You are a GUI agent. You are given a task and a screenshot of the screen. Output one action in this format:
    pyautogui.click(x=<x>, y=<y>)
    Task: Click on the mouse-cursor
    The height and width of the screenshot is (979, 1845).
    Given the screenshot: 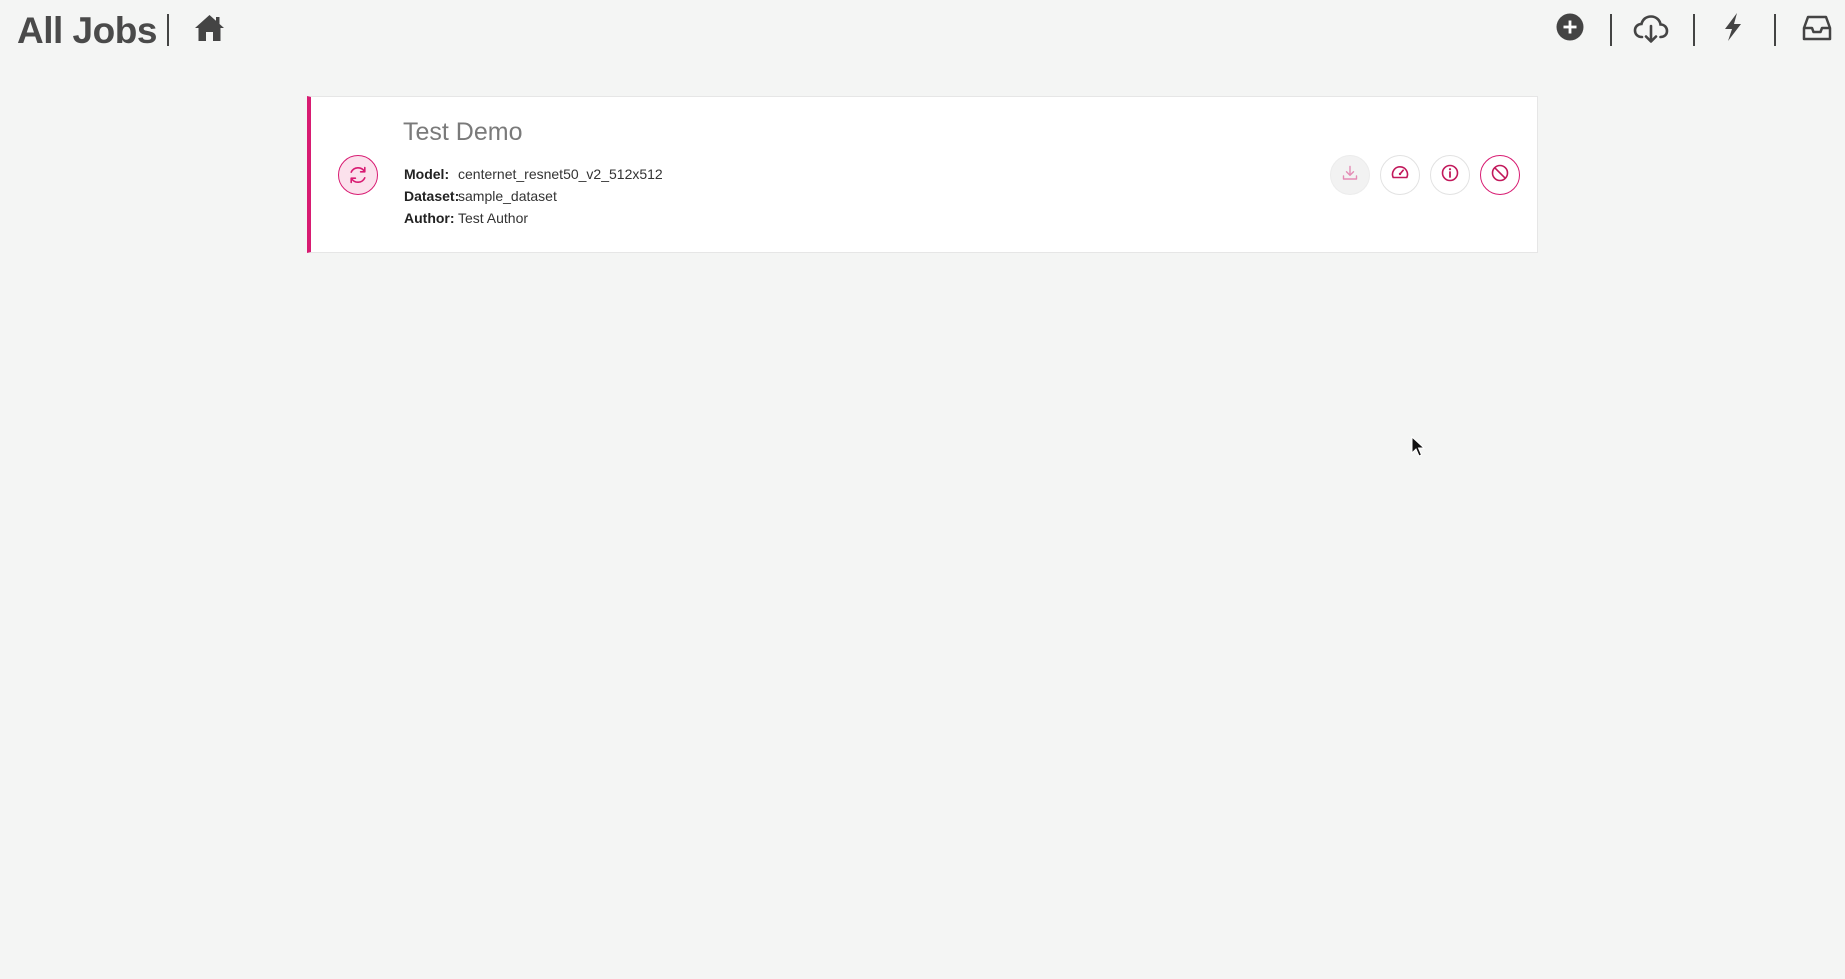 What is the action you would take?
    pyautogui.click(x=1418, y=449)
    